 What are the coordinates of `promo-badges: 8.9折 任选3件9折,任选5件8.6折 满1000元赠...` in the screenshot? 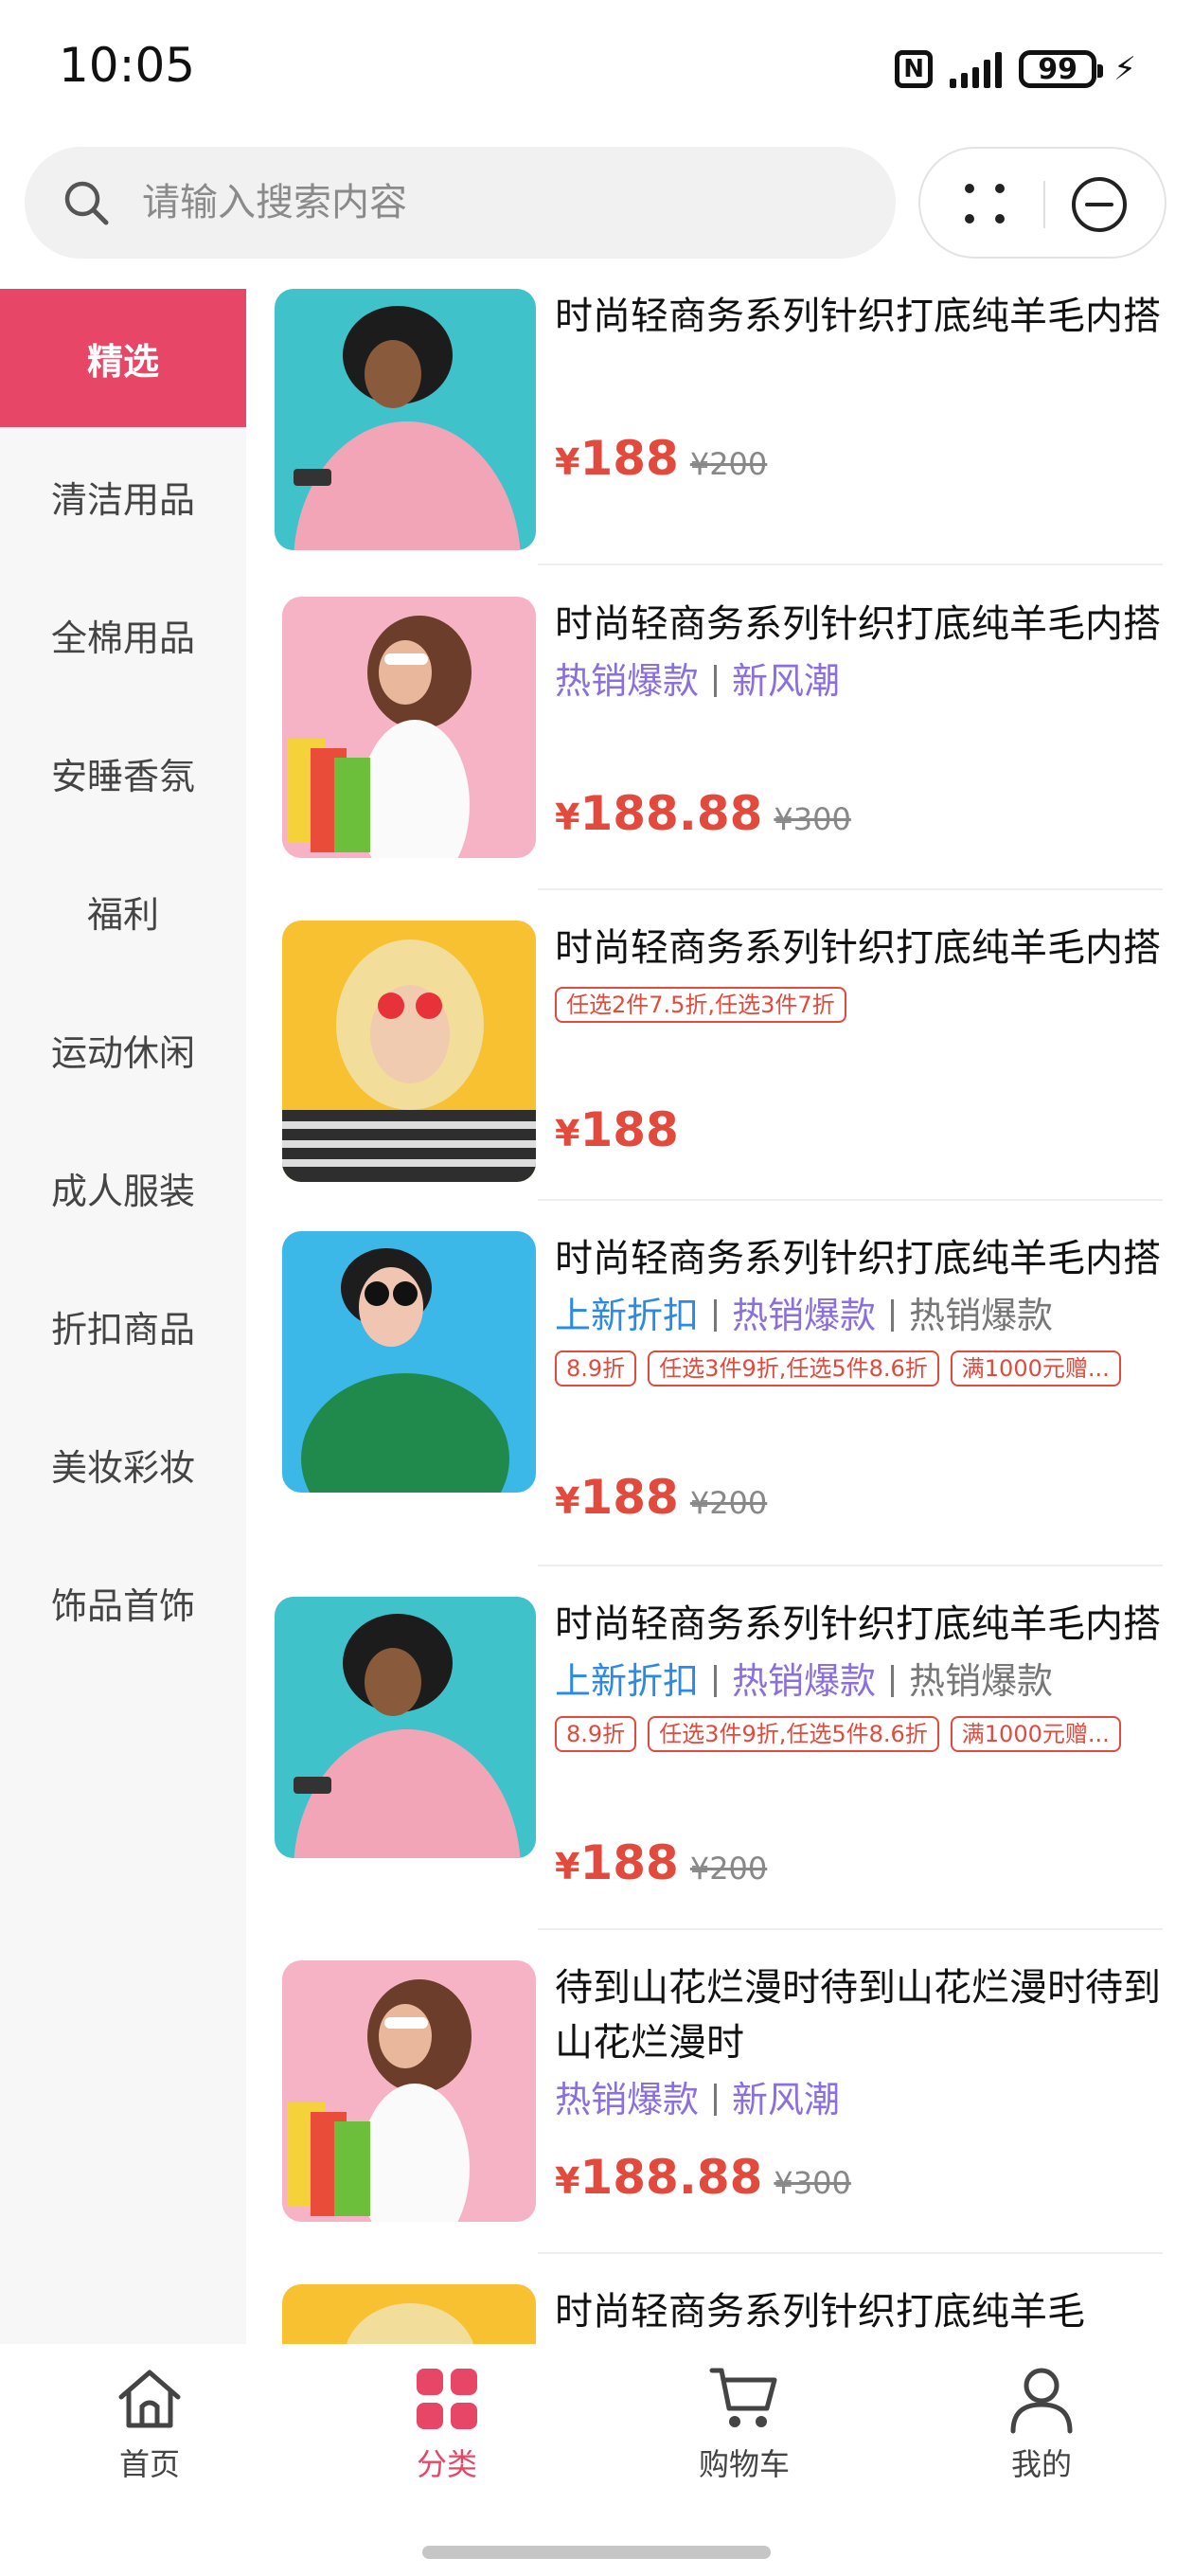 It's located at (858, 1368).